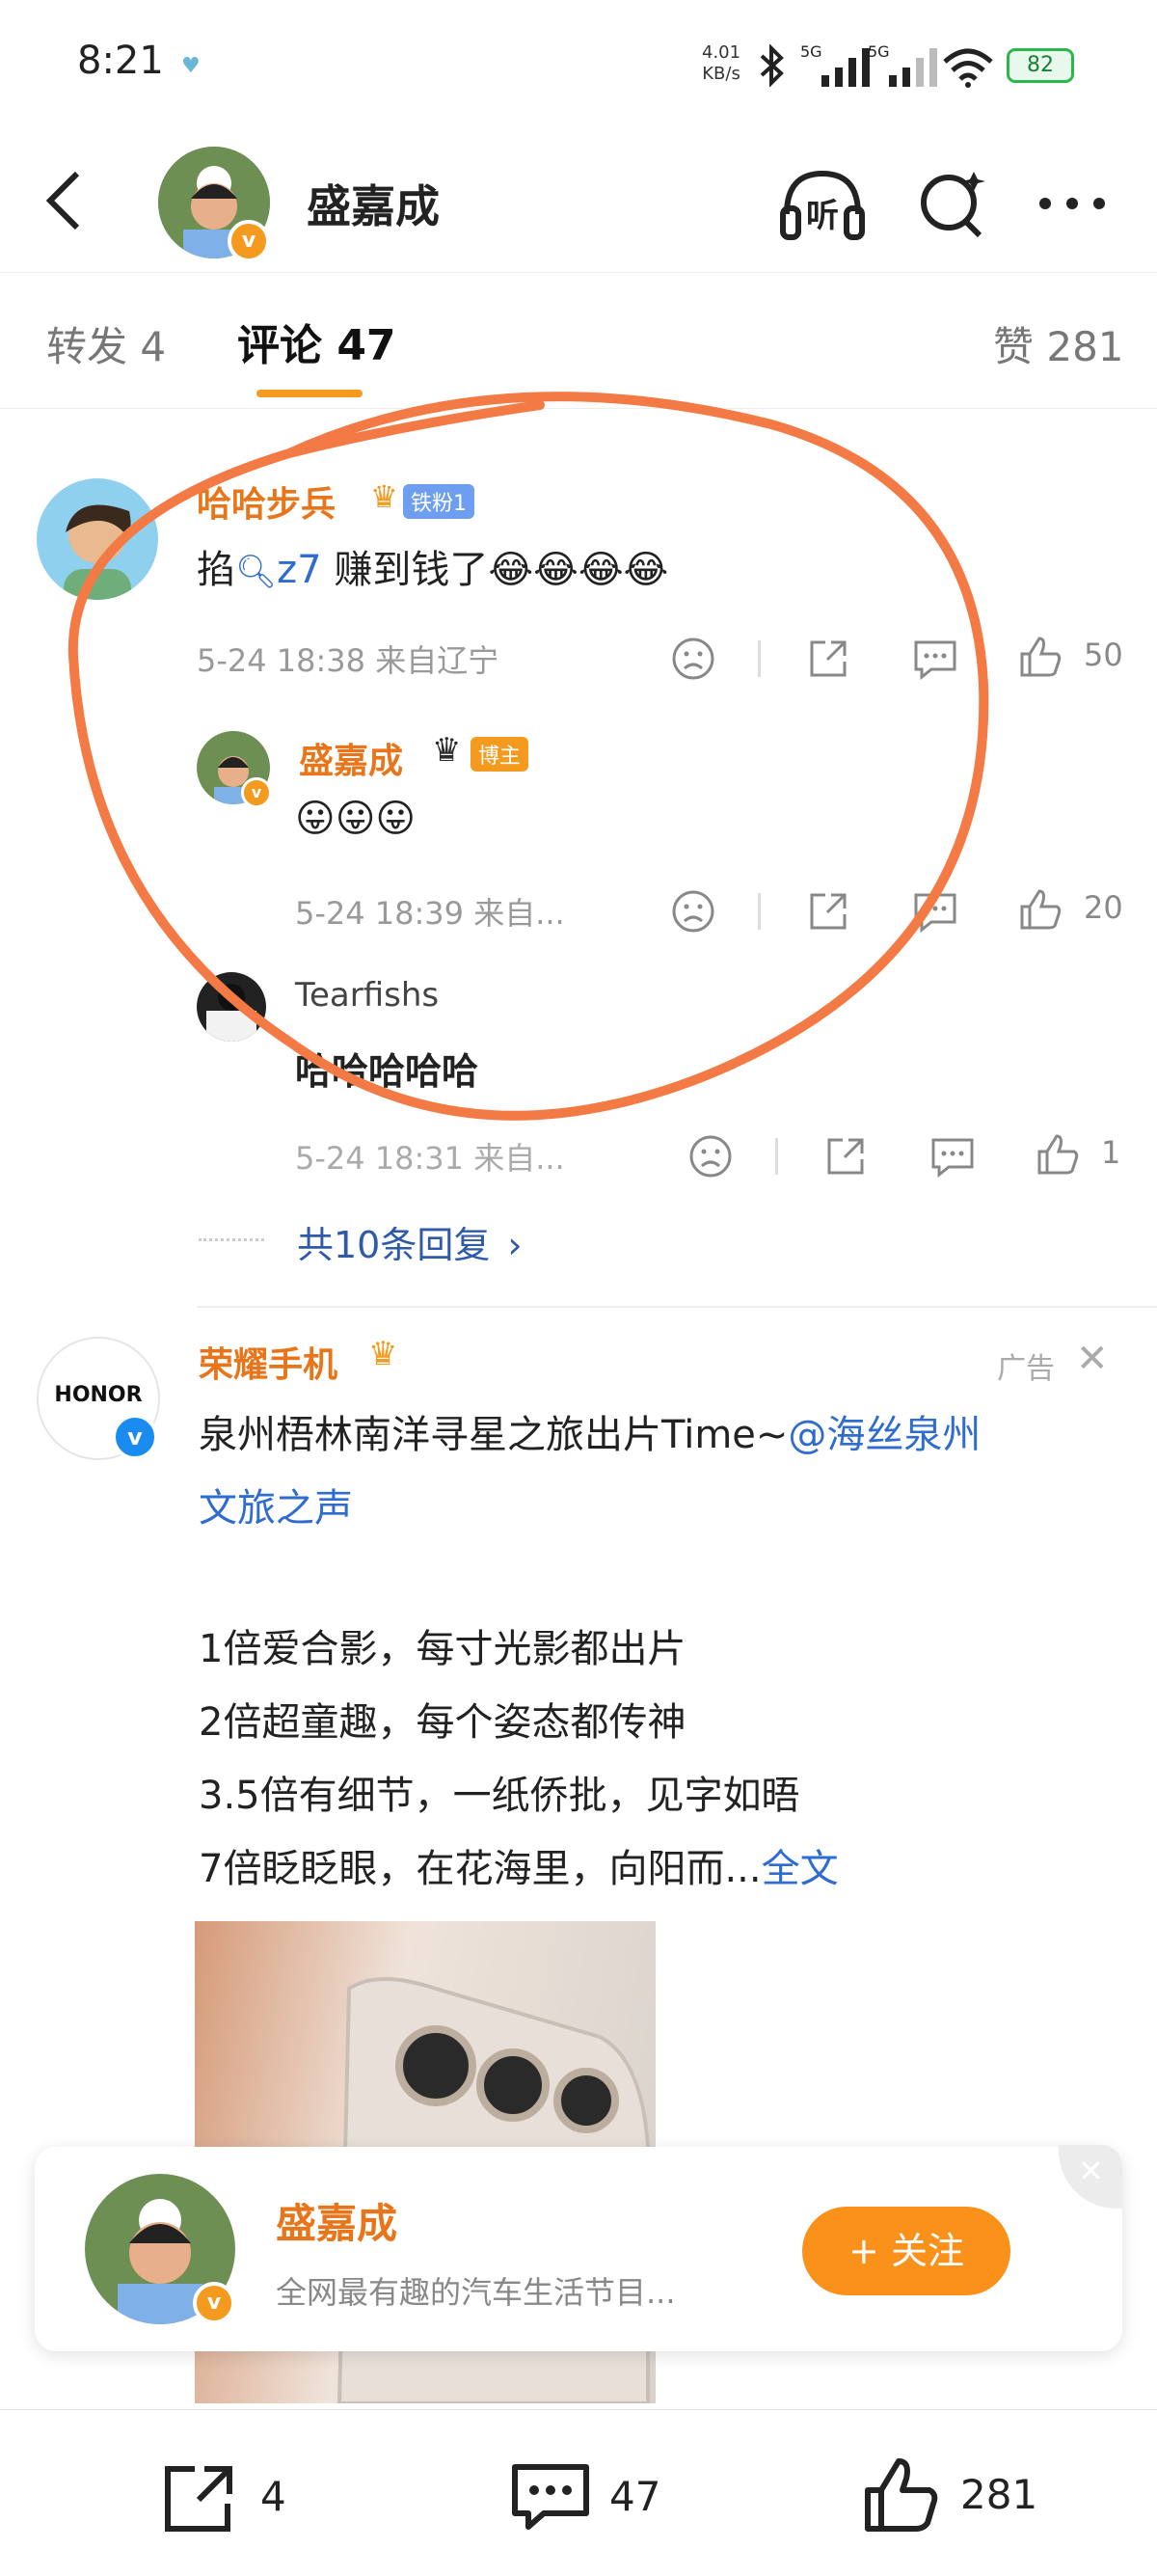  I want to click on listen-button: 听, so click(822, 204).